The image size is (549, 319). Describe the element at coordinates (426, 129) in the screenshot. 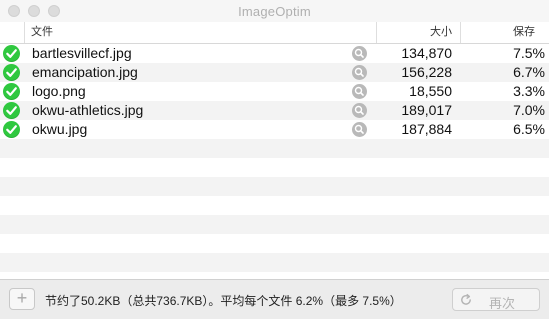

I see `file-size: 187,884` at that location.